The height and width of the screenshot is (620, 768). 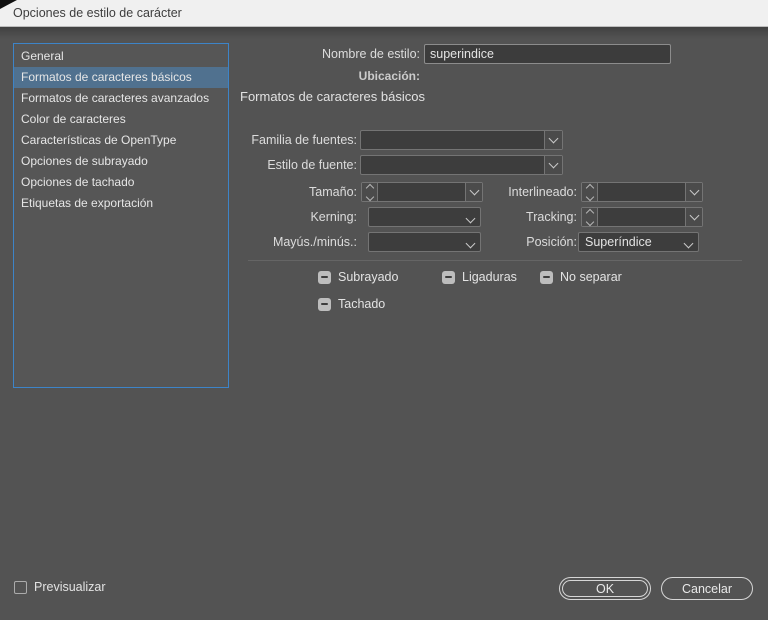 I want to click on kerning-dropdown, so click(x=424, y=217).